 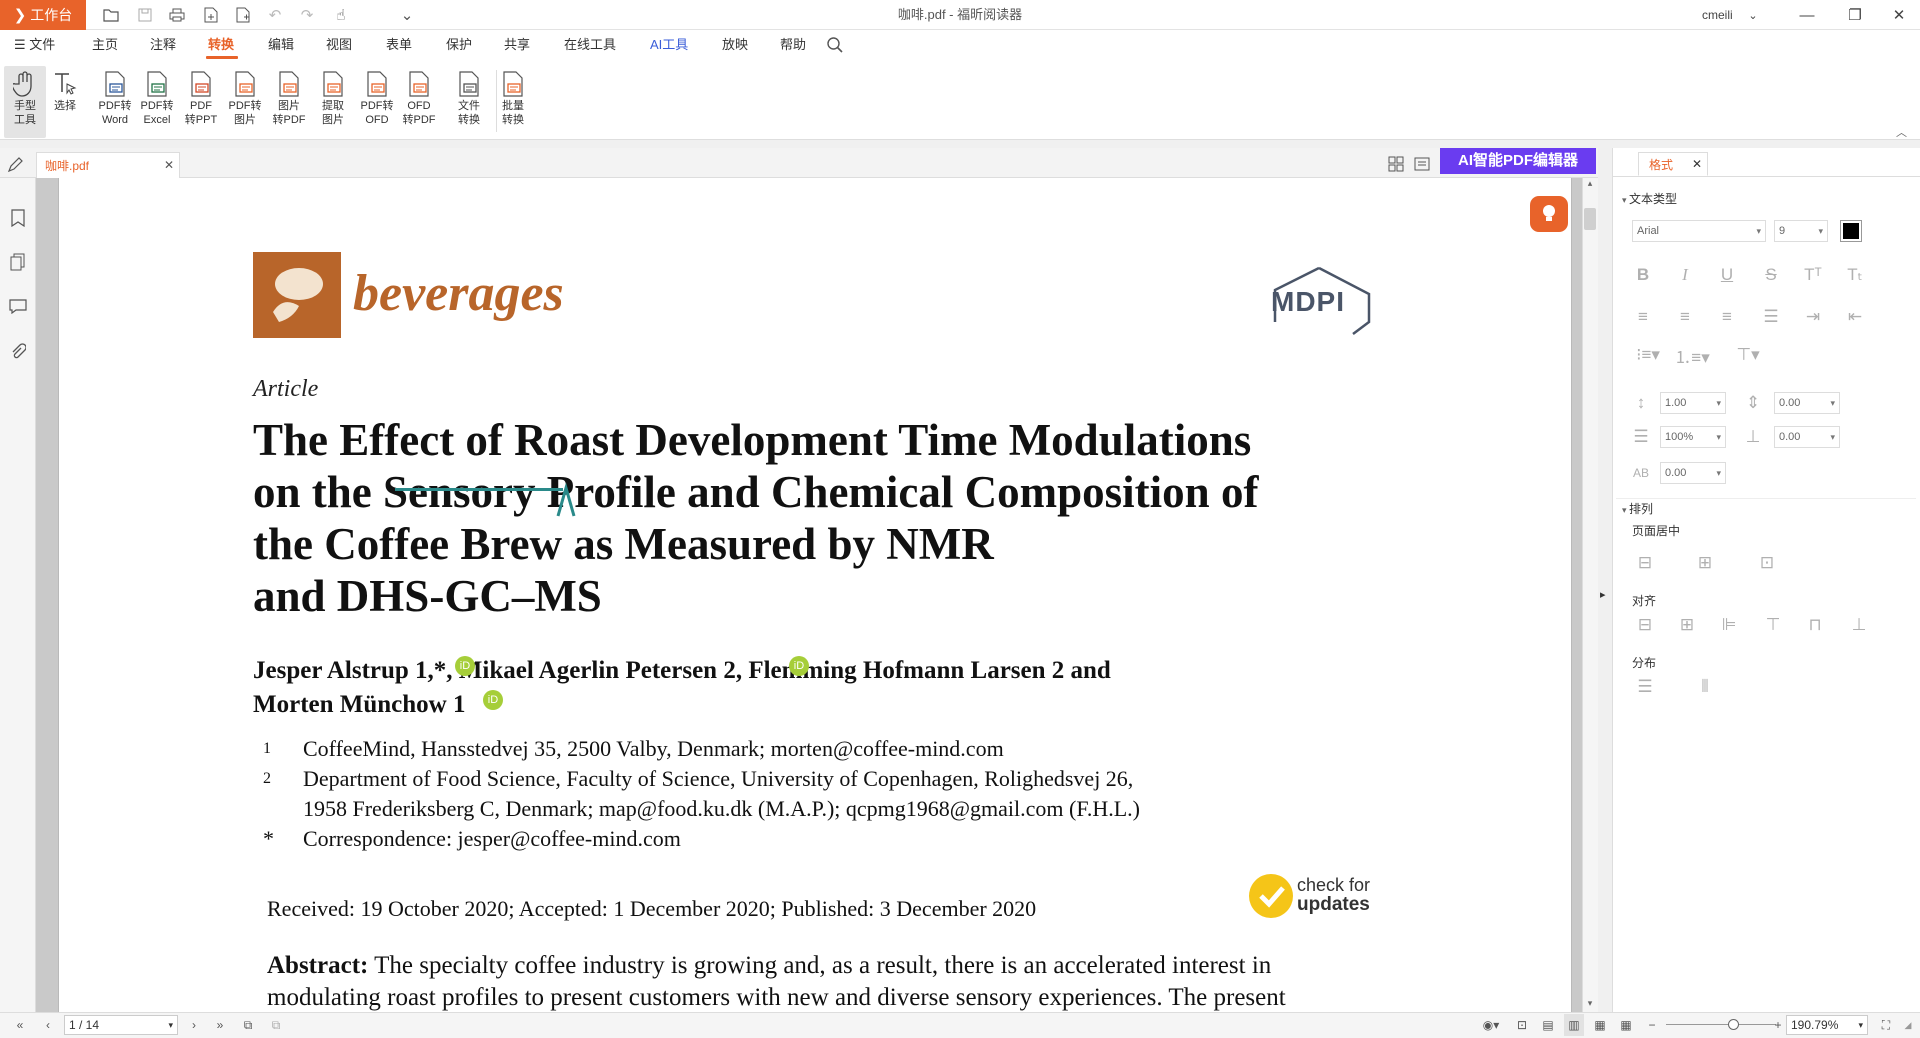 What do you see at coordinates (1898, 15) in the screenshot?
I see `close-button: ✕` at bounding box center [1898, 15].